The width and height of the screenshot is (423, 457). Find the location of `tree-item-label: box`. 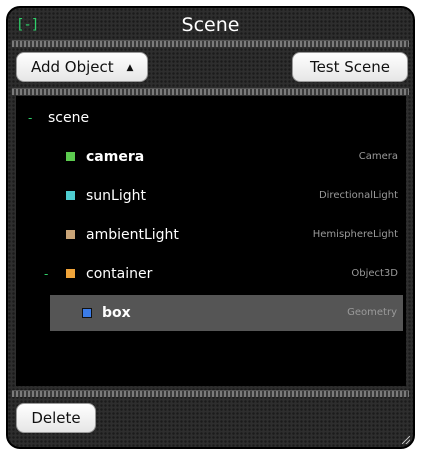

tree-item-label: box is located at coordinates (116, 313).